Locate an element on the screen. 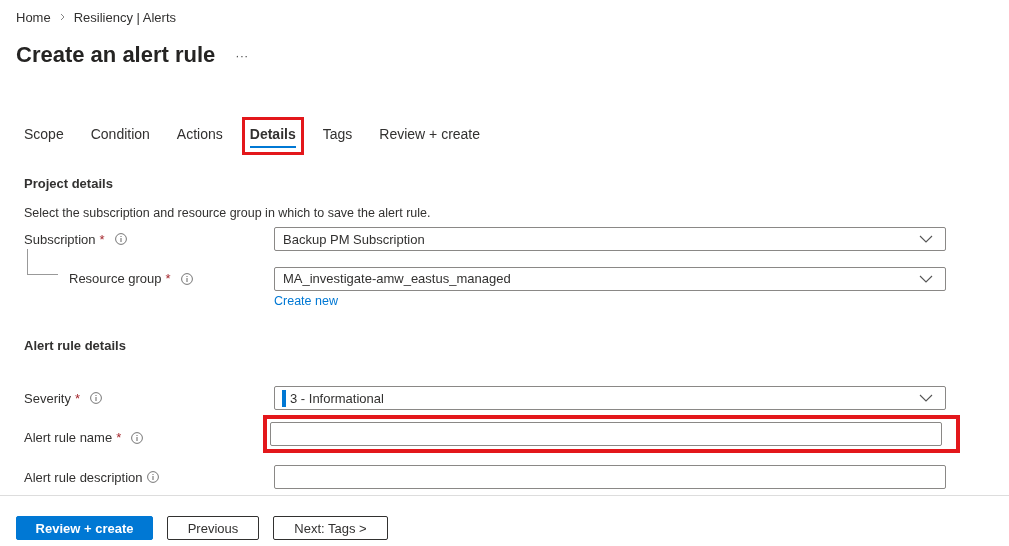 Image resolution: width=1009 pixels, height=546 pixels. section-heading: Project details is located at coordinates (69, 184).